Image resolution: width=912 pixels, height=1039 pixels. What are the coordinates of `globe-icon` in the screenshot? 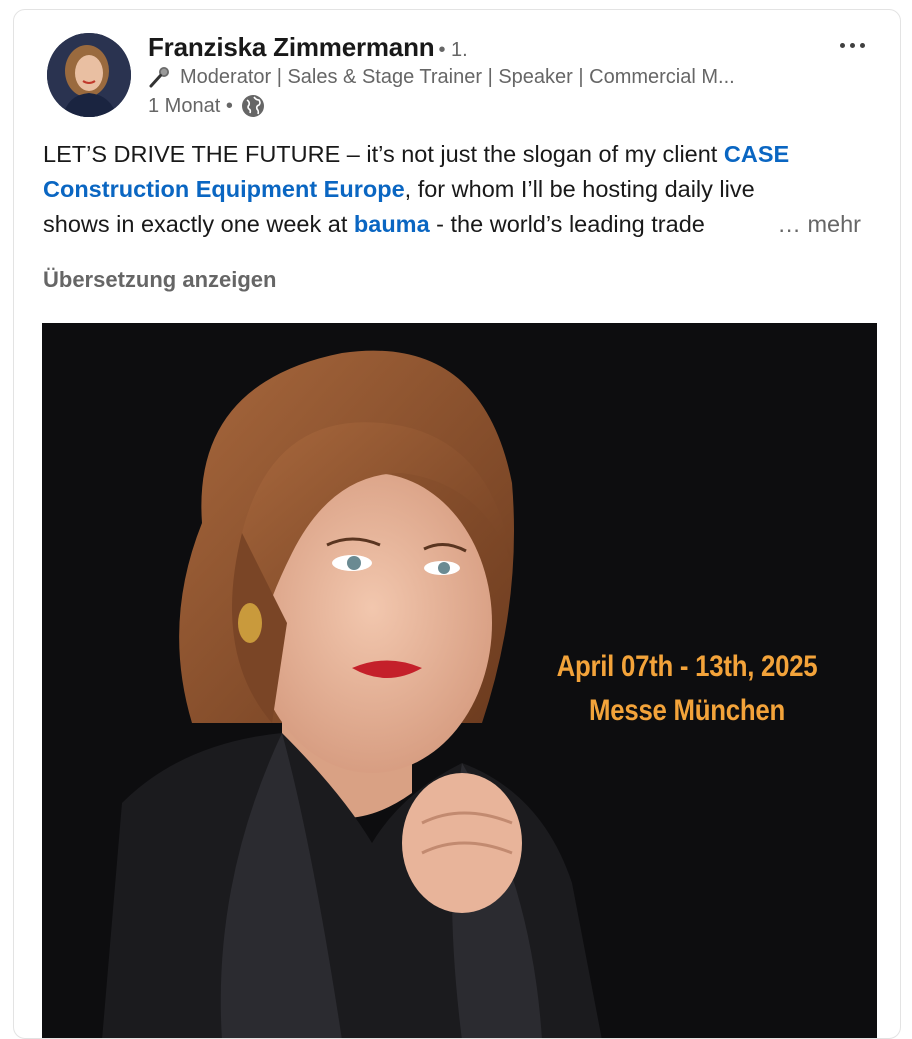 It's located at (252, 106).